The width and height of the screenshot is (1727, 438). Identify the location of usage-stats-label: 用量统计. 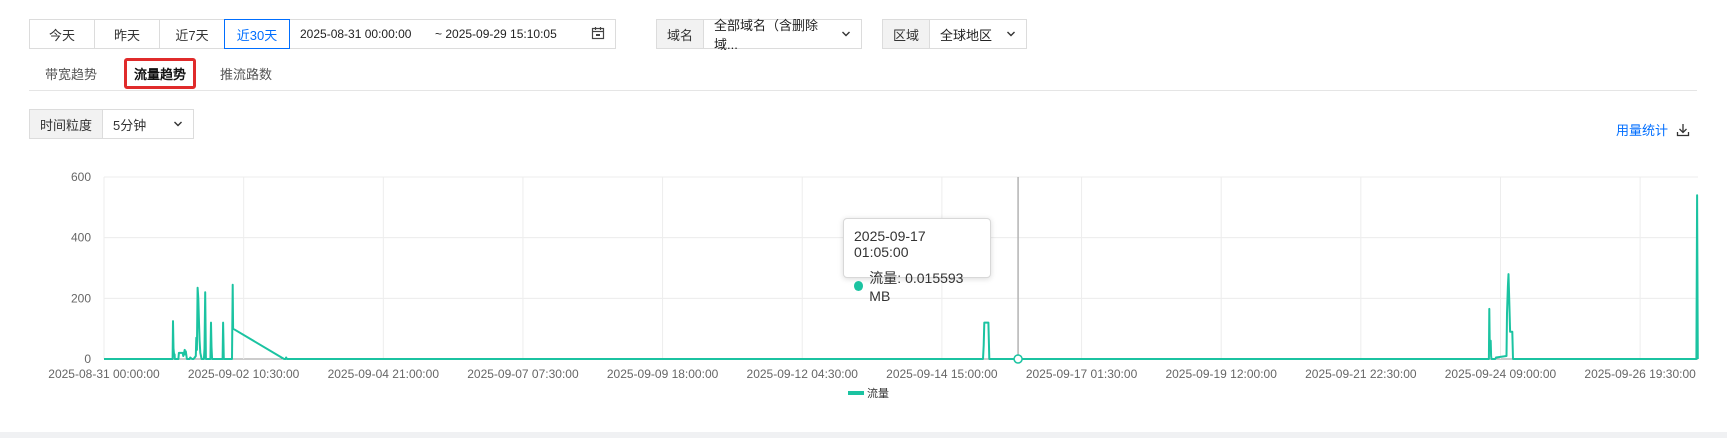
(1642, 130).